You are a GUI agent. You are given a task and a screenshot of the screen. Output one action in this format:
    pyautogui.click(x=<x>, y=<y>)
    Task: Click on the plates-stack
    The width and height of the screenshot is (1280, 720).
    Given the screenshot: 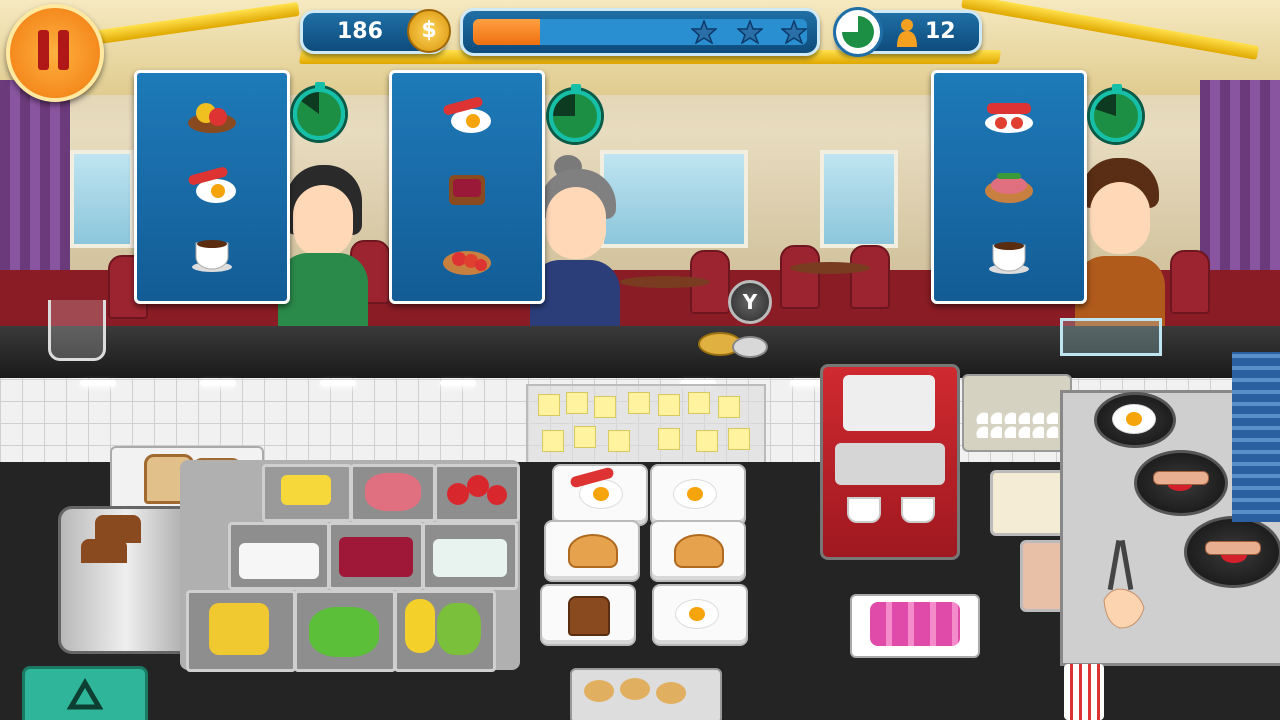 What is the action you would take?
    pyautogui.click(x=1256, y=437)
    